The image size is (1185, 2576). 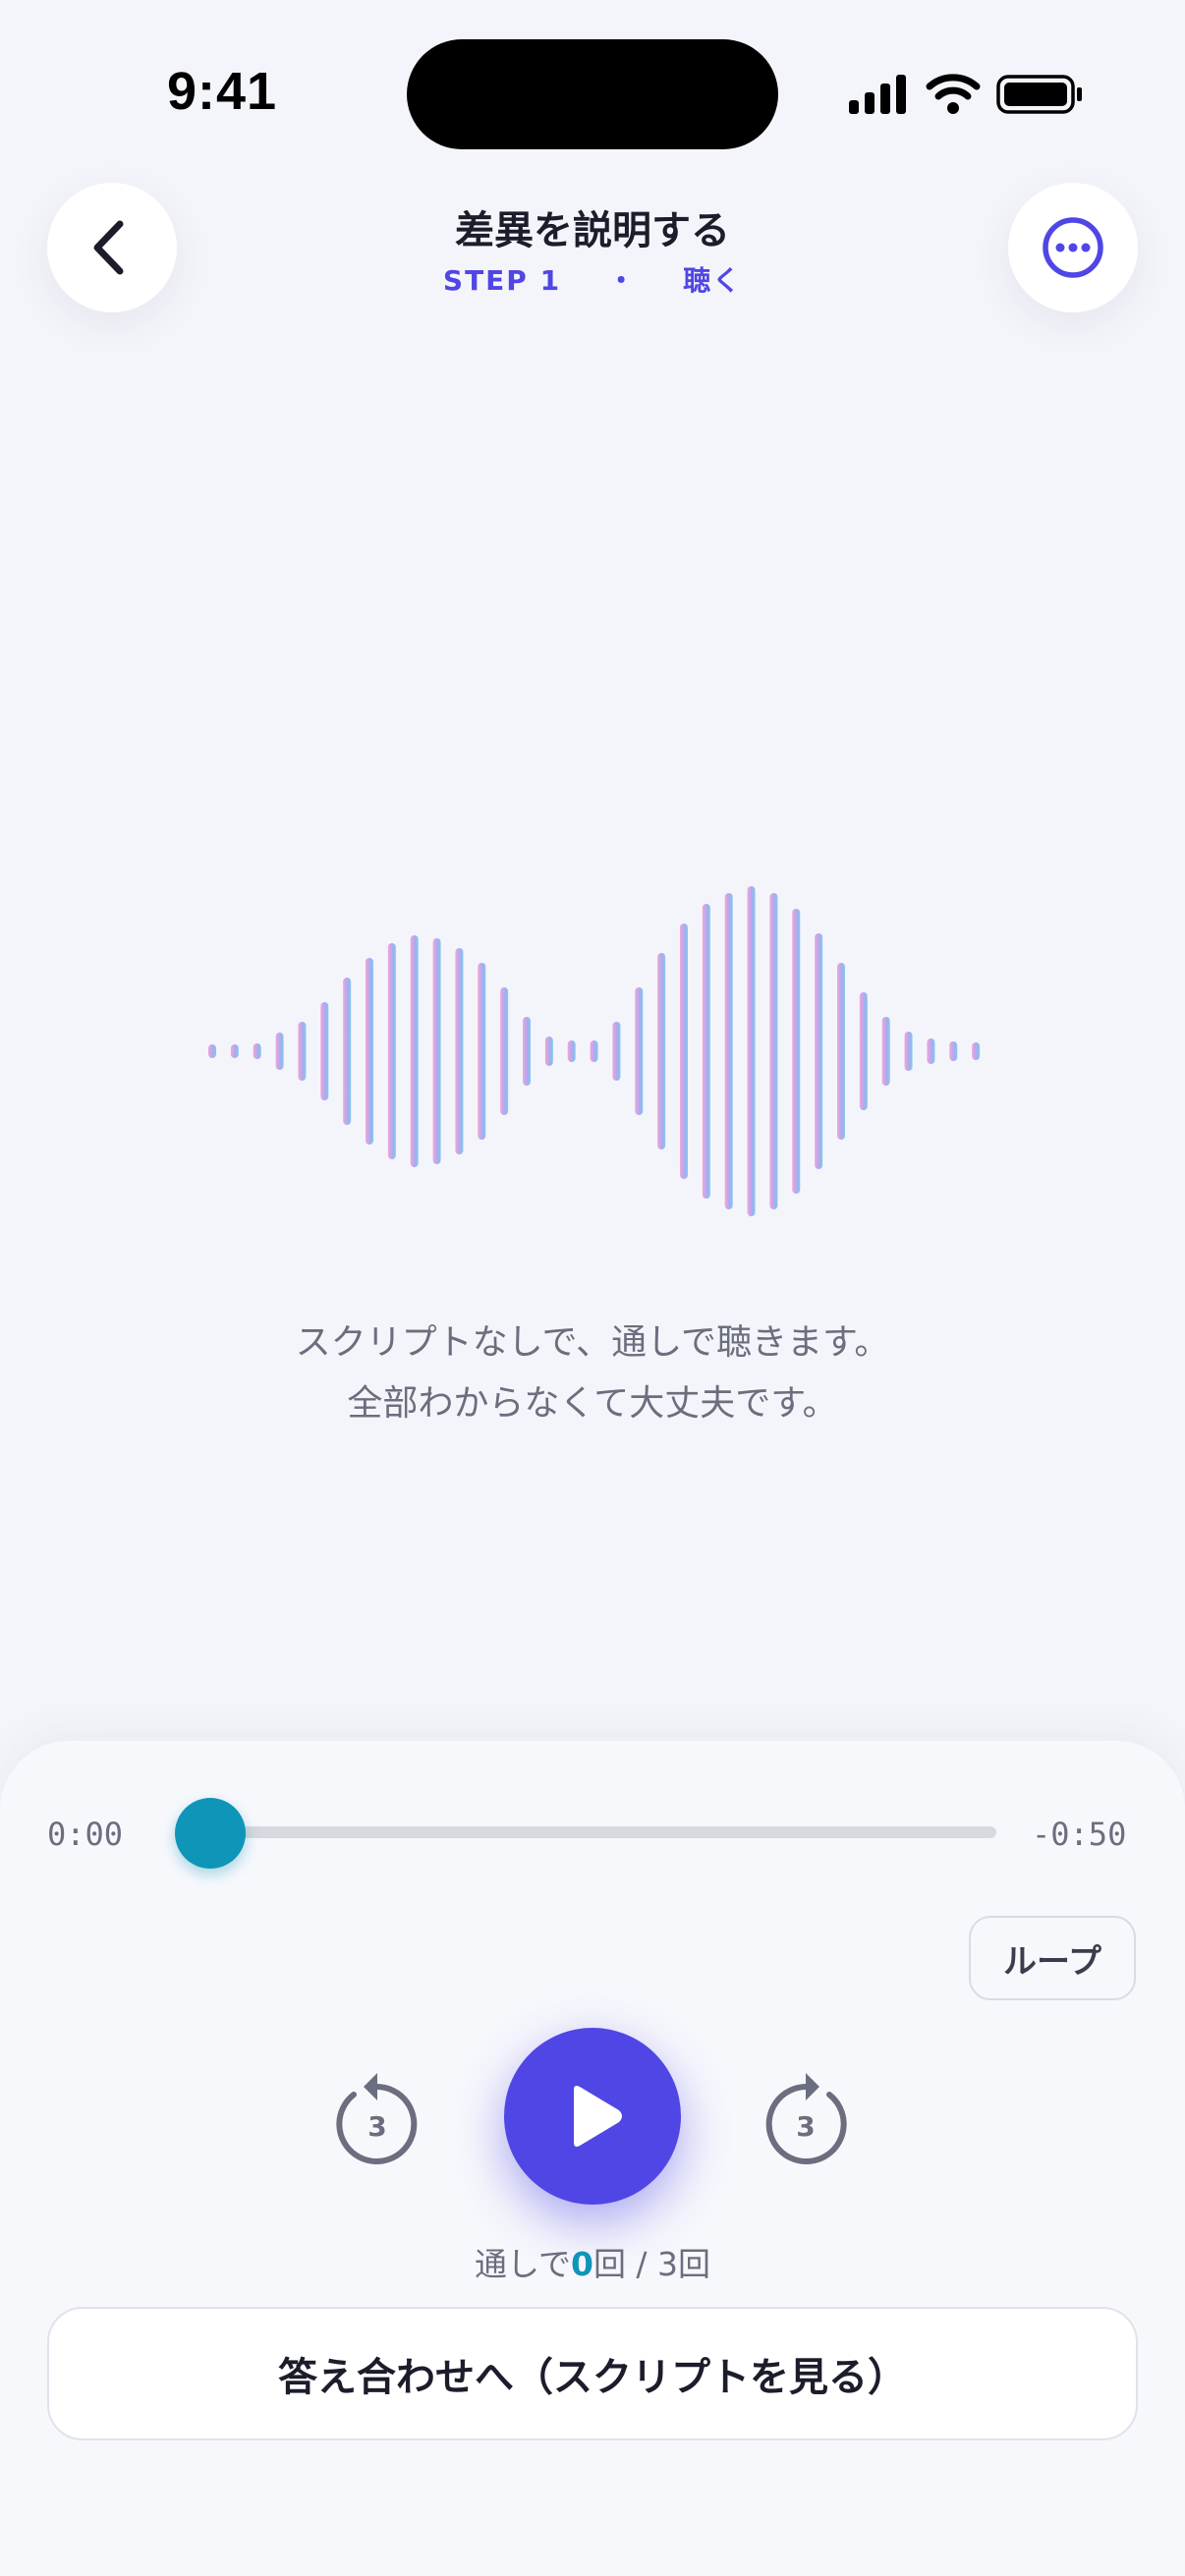 What do you see at coordinates (598, 2116) in the screenshot?
I see `play-icon` at bounding box center [598, 2116].